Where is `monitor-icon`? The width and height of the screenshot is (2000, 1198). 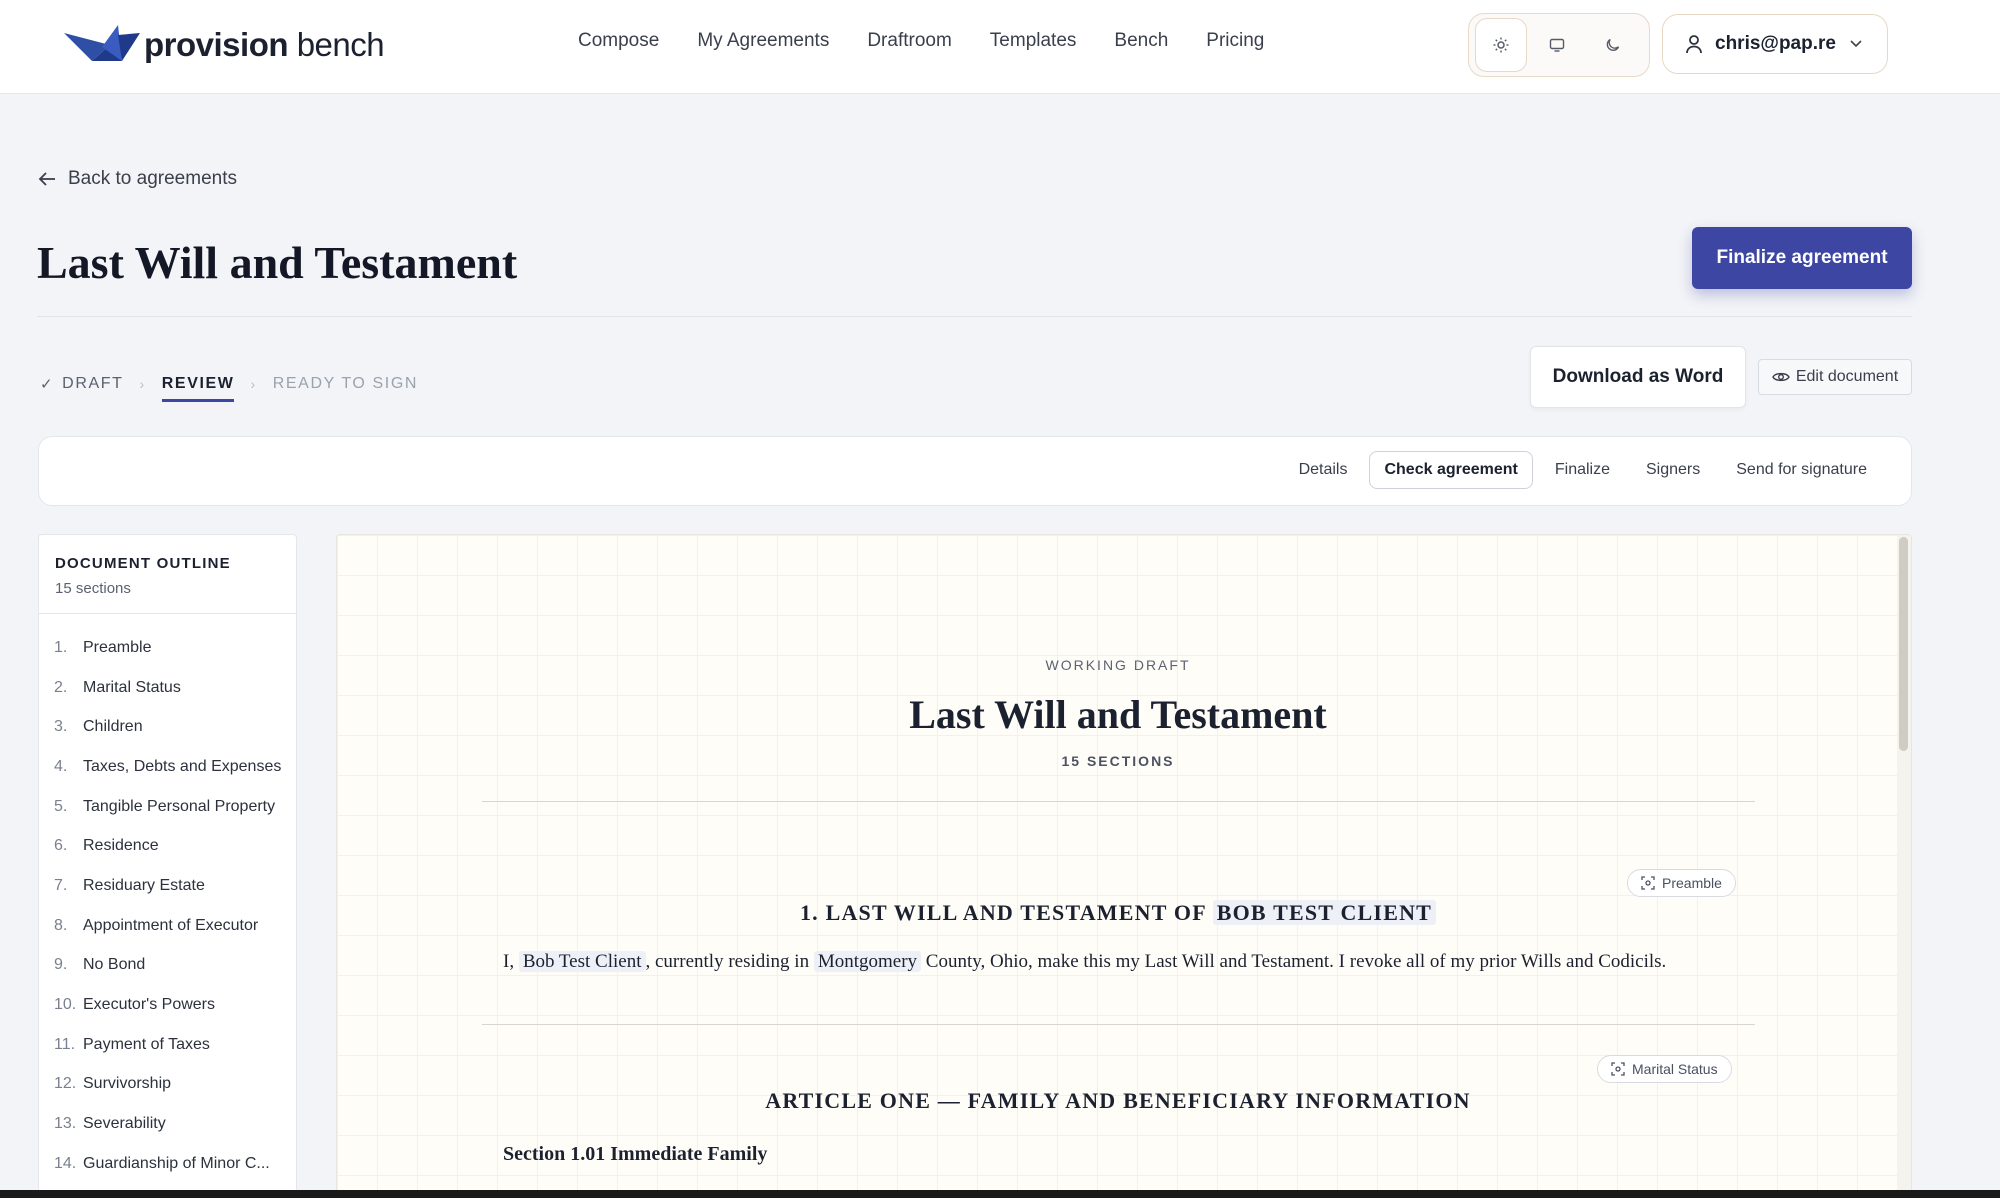 monitor-icon is located at coordinates (1557, 45).